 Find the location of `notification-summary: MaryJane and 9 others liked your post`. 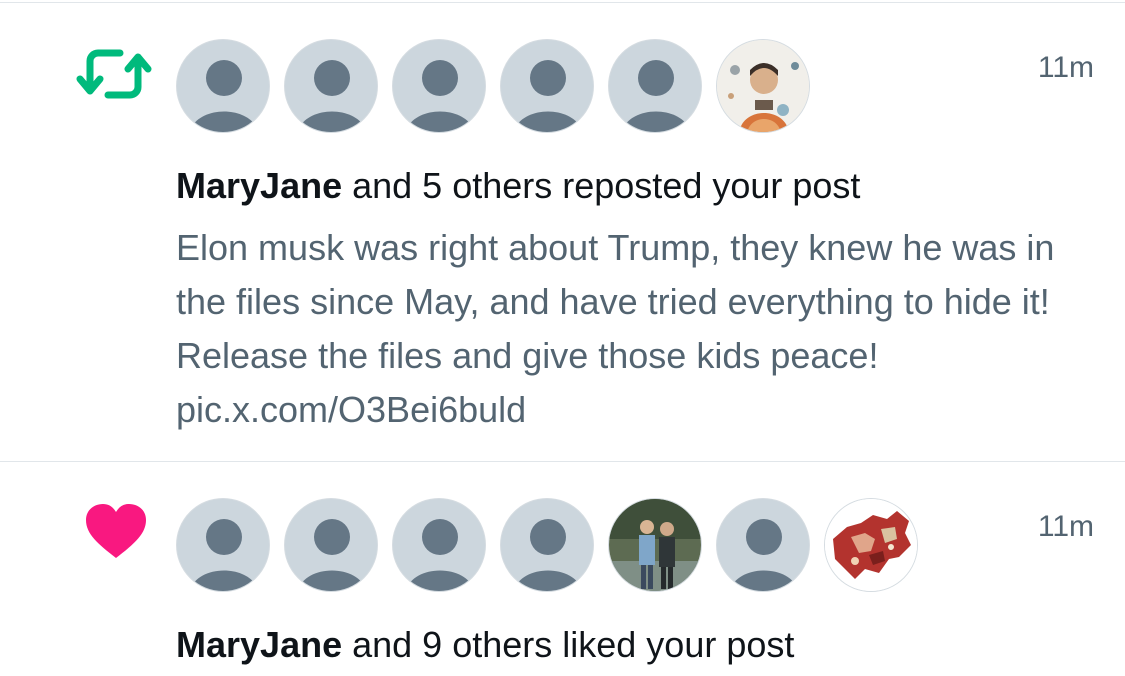

notification-summary: MaryJane and 9 others liked your post is located at coordinates (485, 645).